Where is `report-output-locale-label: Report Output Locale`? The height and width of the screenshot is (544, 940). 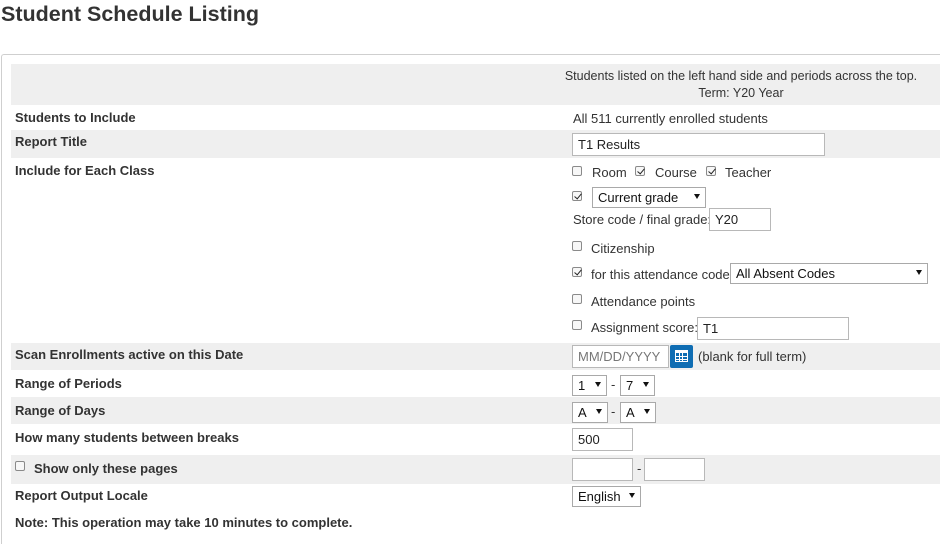 report-output-locale-label: Report Output Locale is located at coordinates (81, 495).